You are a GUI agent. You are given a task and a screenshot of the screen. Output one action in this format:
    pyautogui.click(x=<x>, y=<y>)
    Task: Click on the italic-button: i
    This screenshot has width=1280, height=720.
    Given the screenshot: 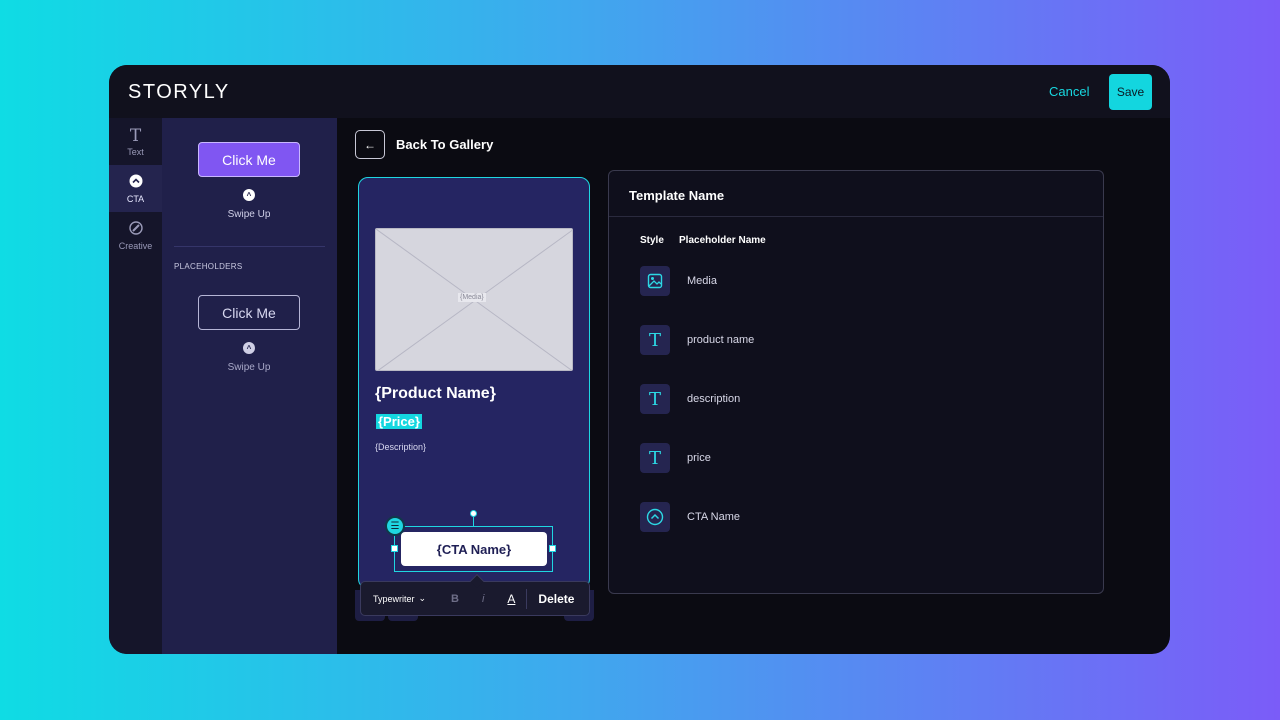 What is the action you would take?
    pyautogui.click(x=483, y=599)
    